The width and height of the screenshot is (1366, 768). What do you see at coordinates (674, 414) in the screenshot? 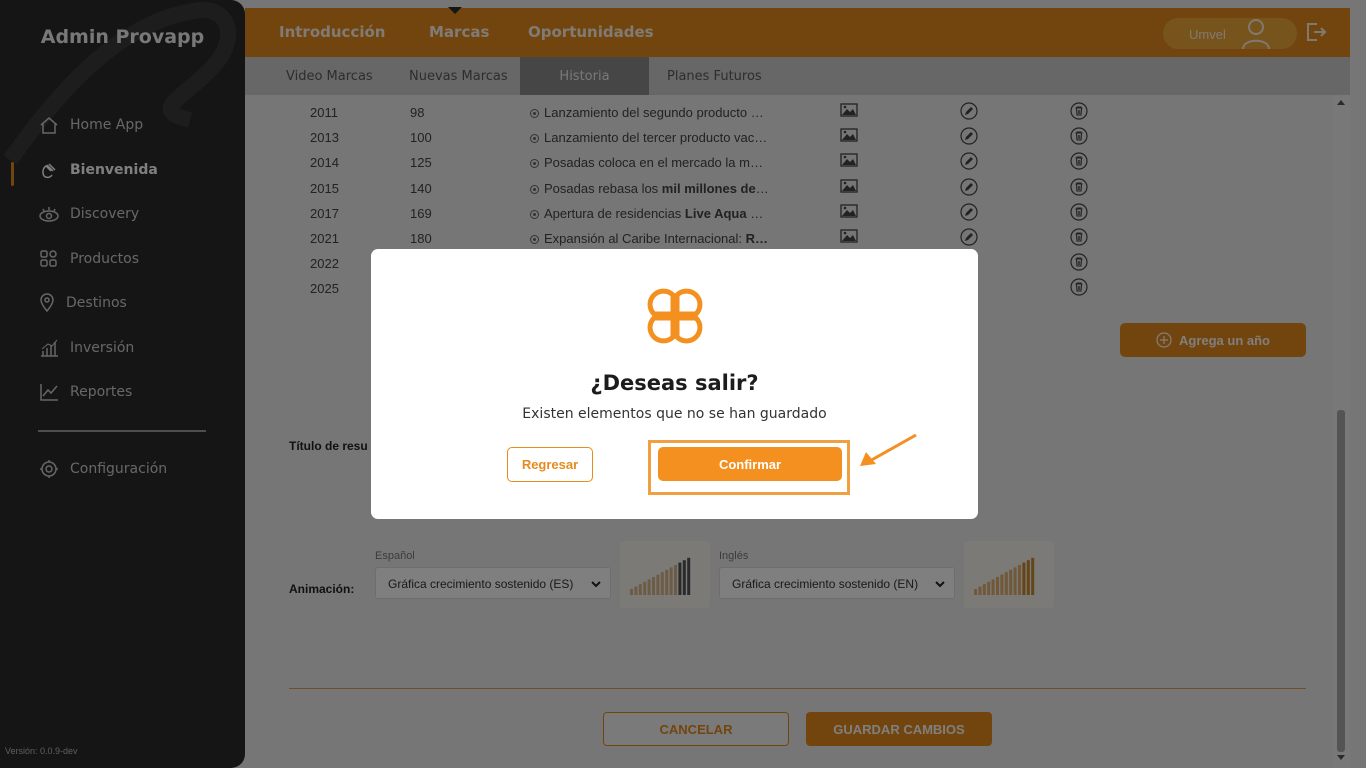
I see `dialog-message: Existen elementos que no se han guardado` at bounding box center [674, 414].